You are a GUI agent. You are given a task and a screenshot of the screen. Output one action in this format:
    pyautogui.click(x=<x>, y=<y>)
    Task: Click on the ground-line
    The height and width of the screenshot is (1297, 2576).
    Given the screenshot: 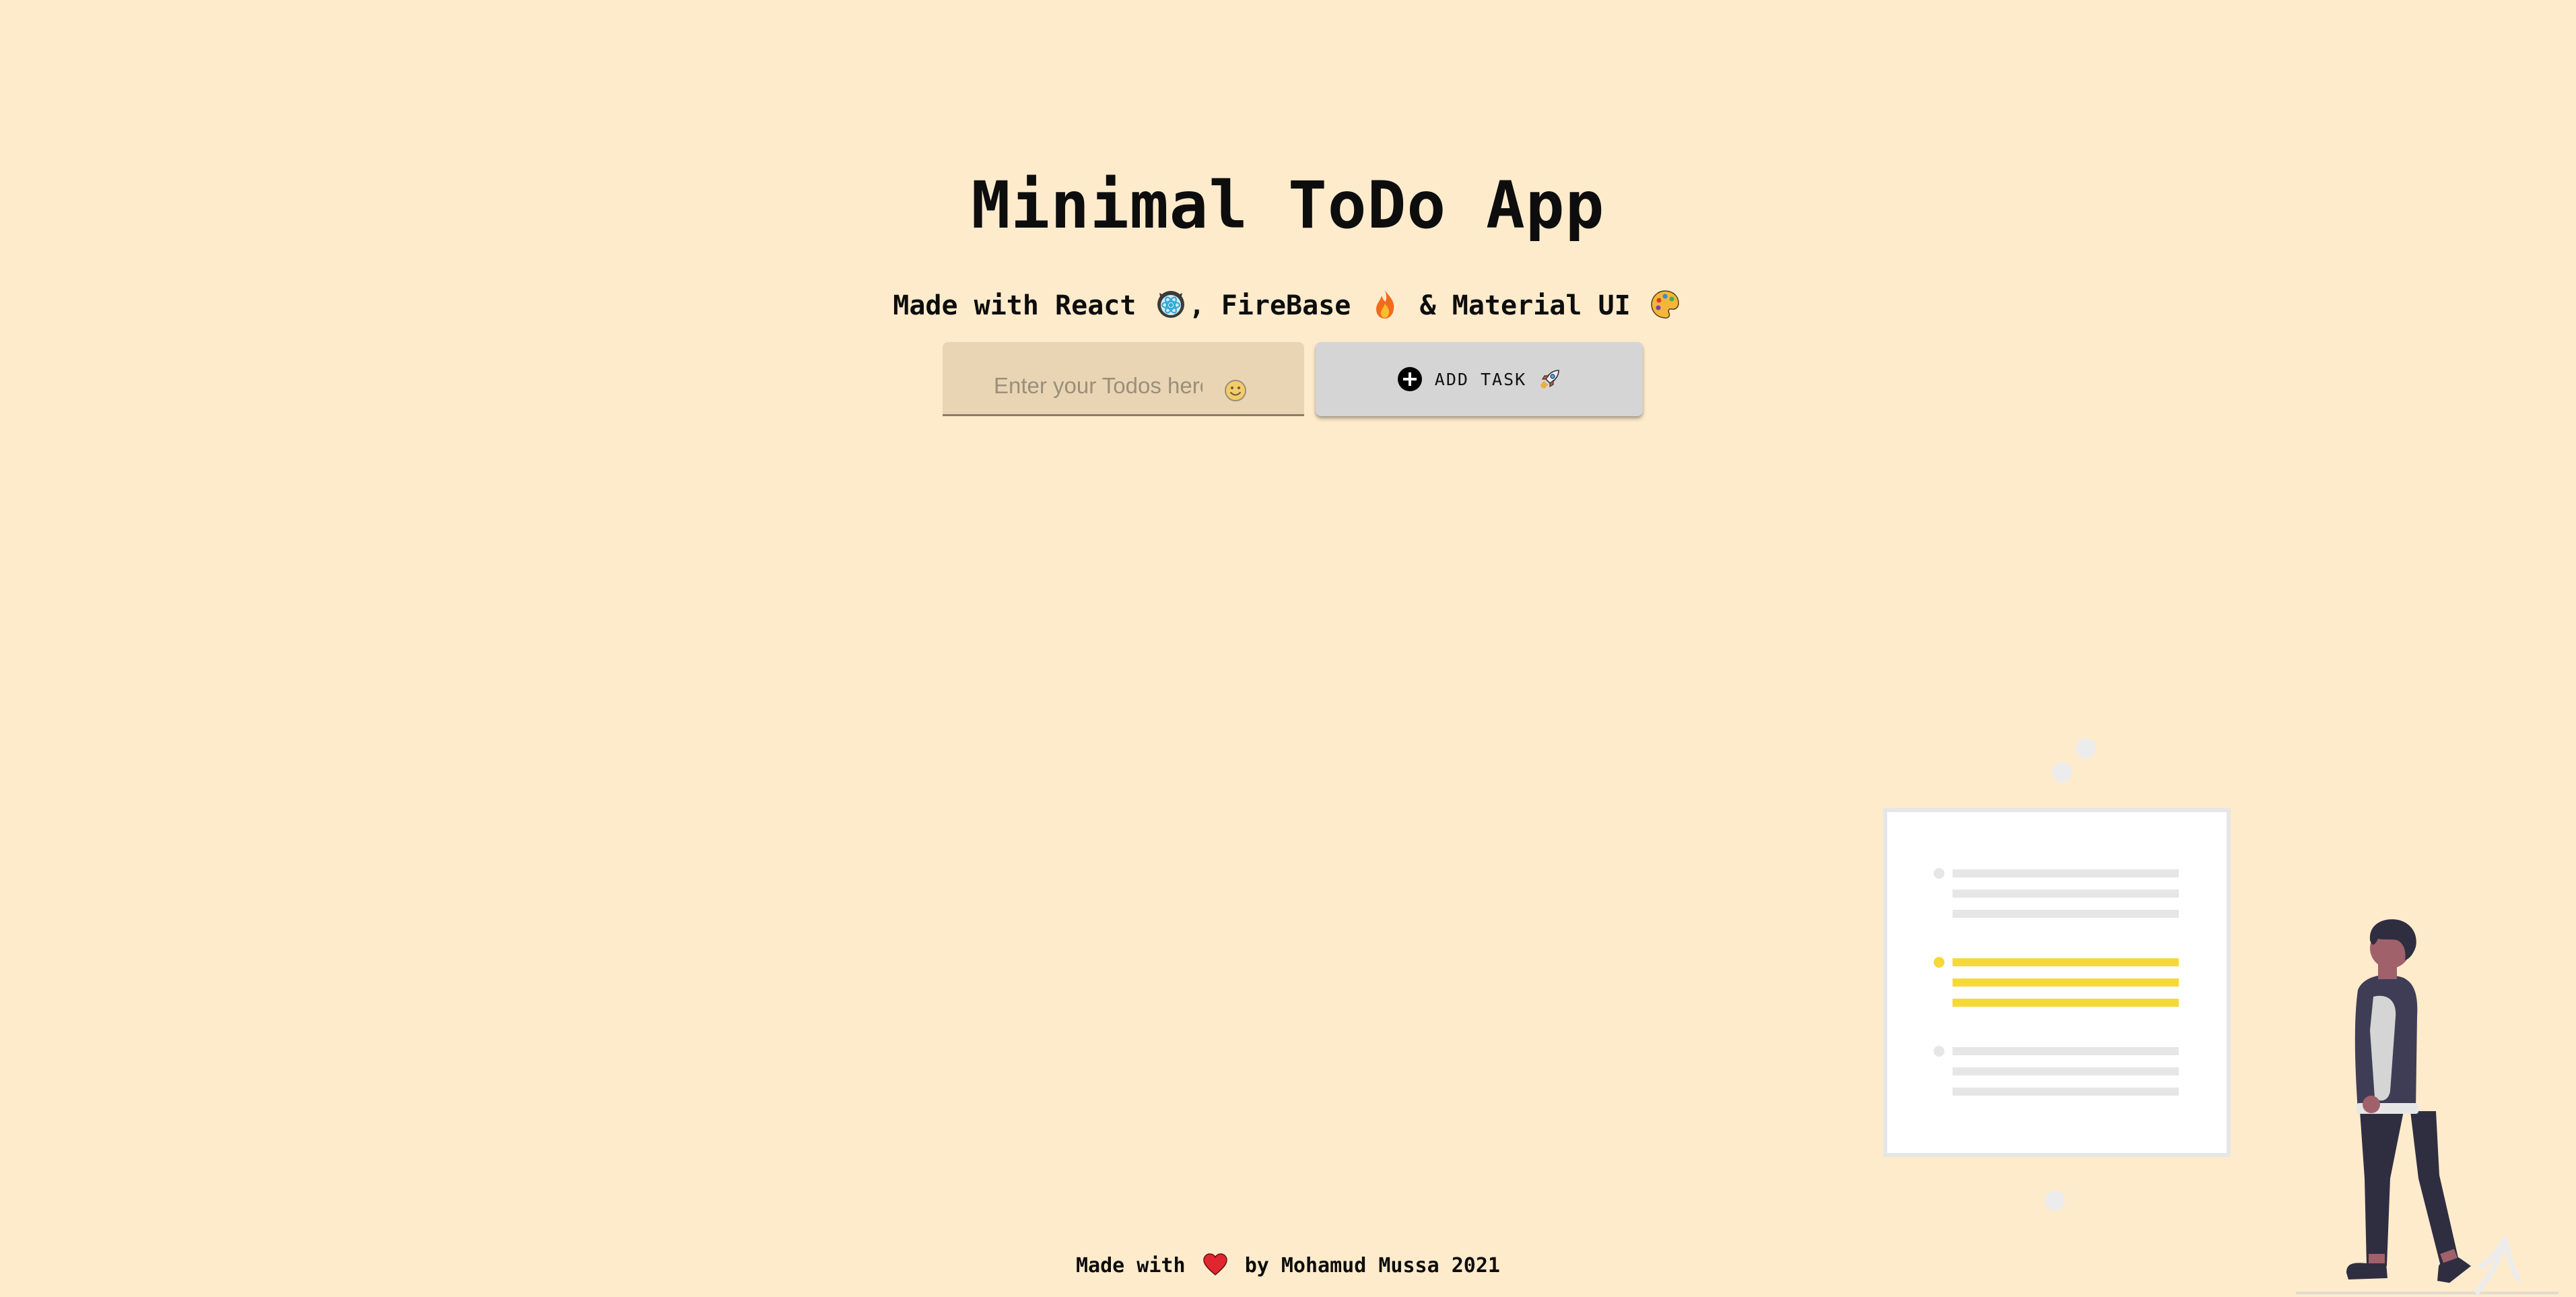 What is the action you would take?
    pyautogui.click(x=2427, y=1293)
    